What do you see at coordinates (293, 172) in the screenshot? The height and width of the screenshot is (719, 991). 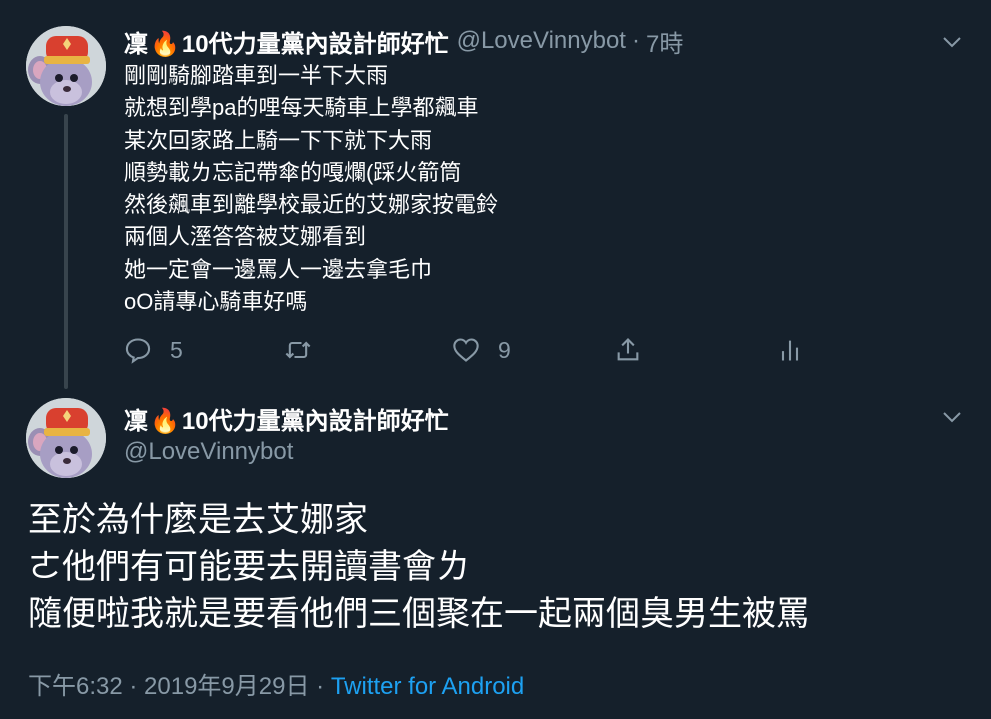 I see `tweet-line: 順勢載ㄌ忘記帶傘的嘎爛(踩火箭筒` at bounding box center [293, 172].